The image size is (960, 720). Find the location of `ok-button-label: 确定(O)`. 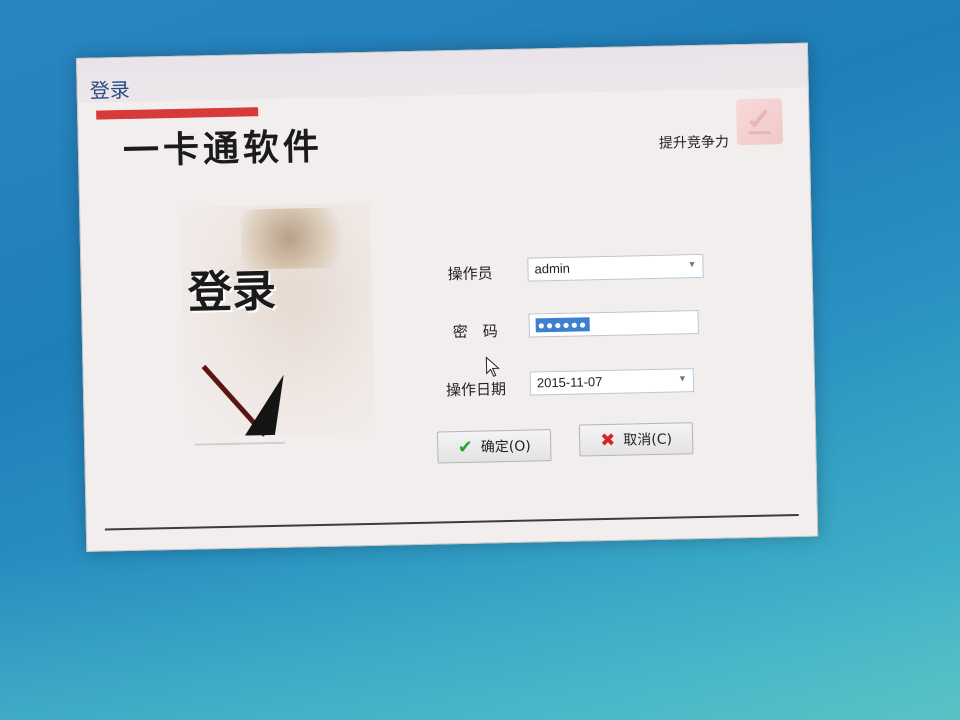

ok-button-label: 确定(O) is located at coordinates (505, 447).